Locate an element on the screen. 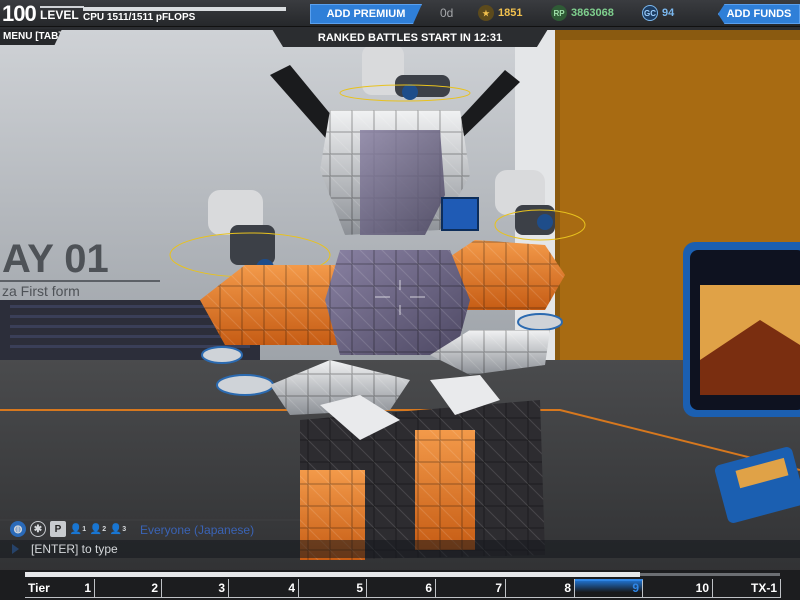 This screenshot has width=800, height=600. team-icon: 👤 2 is located at coordinates (98, 529).